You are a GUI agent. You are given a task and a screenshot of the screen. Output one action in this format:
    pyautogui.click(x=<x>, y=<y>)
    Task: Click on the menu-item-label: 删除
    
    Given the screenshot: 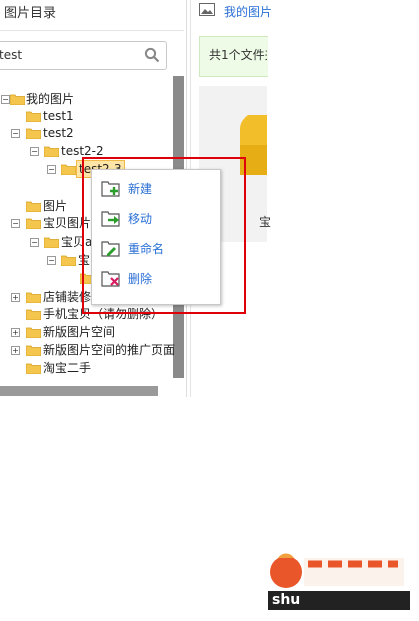 What is the action you would take?
    pyautogui.click(x=140, y=279)
    